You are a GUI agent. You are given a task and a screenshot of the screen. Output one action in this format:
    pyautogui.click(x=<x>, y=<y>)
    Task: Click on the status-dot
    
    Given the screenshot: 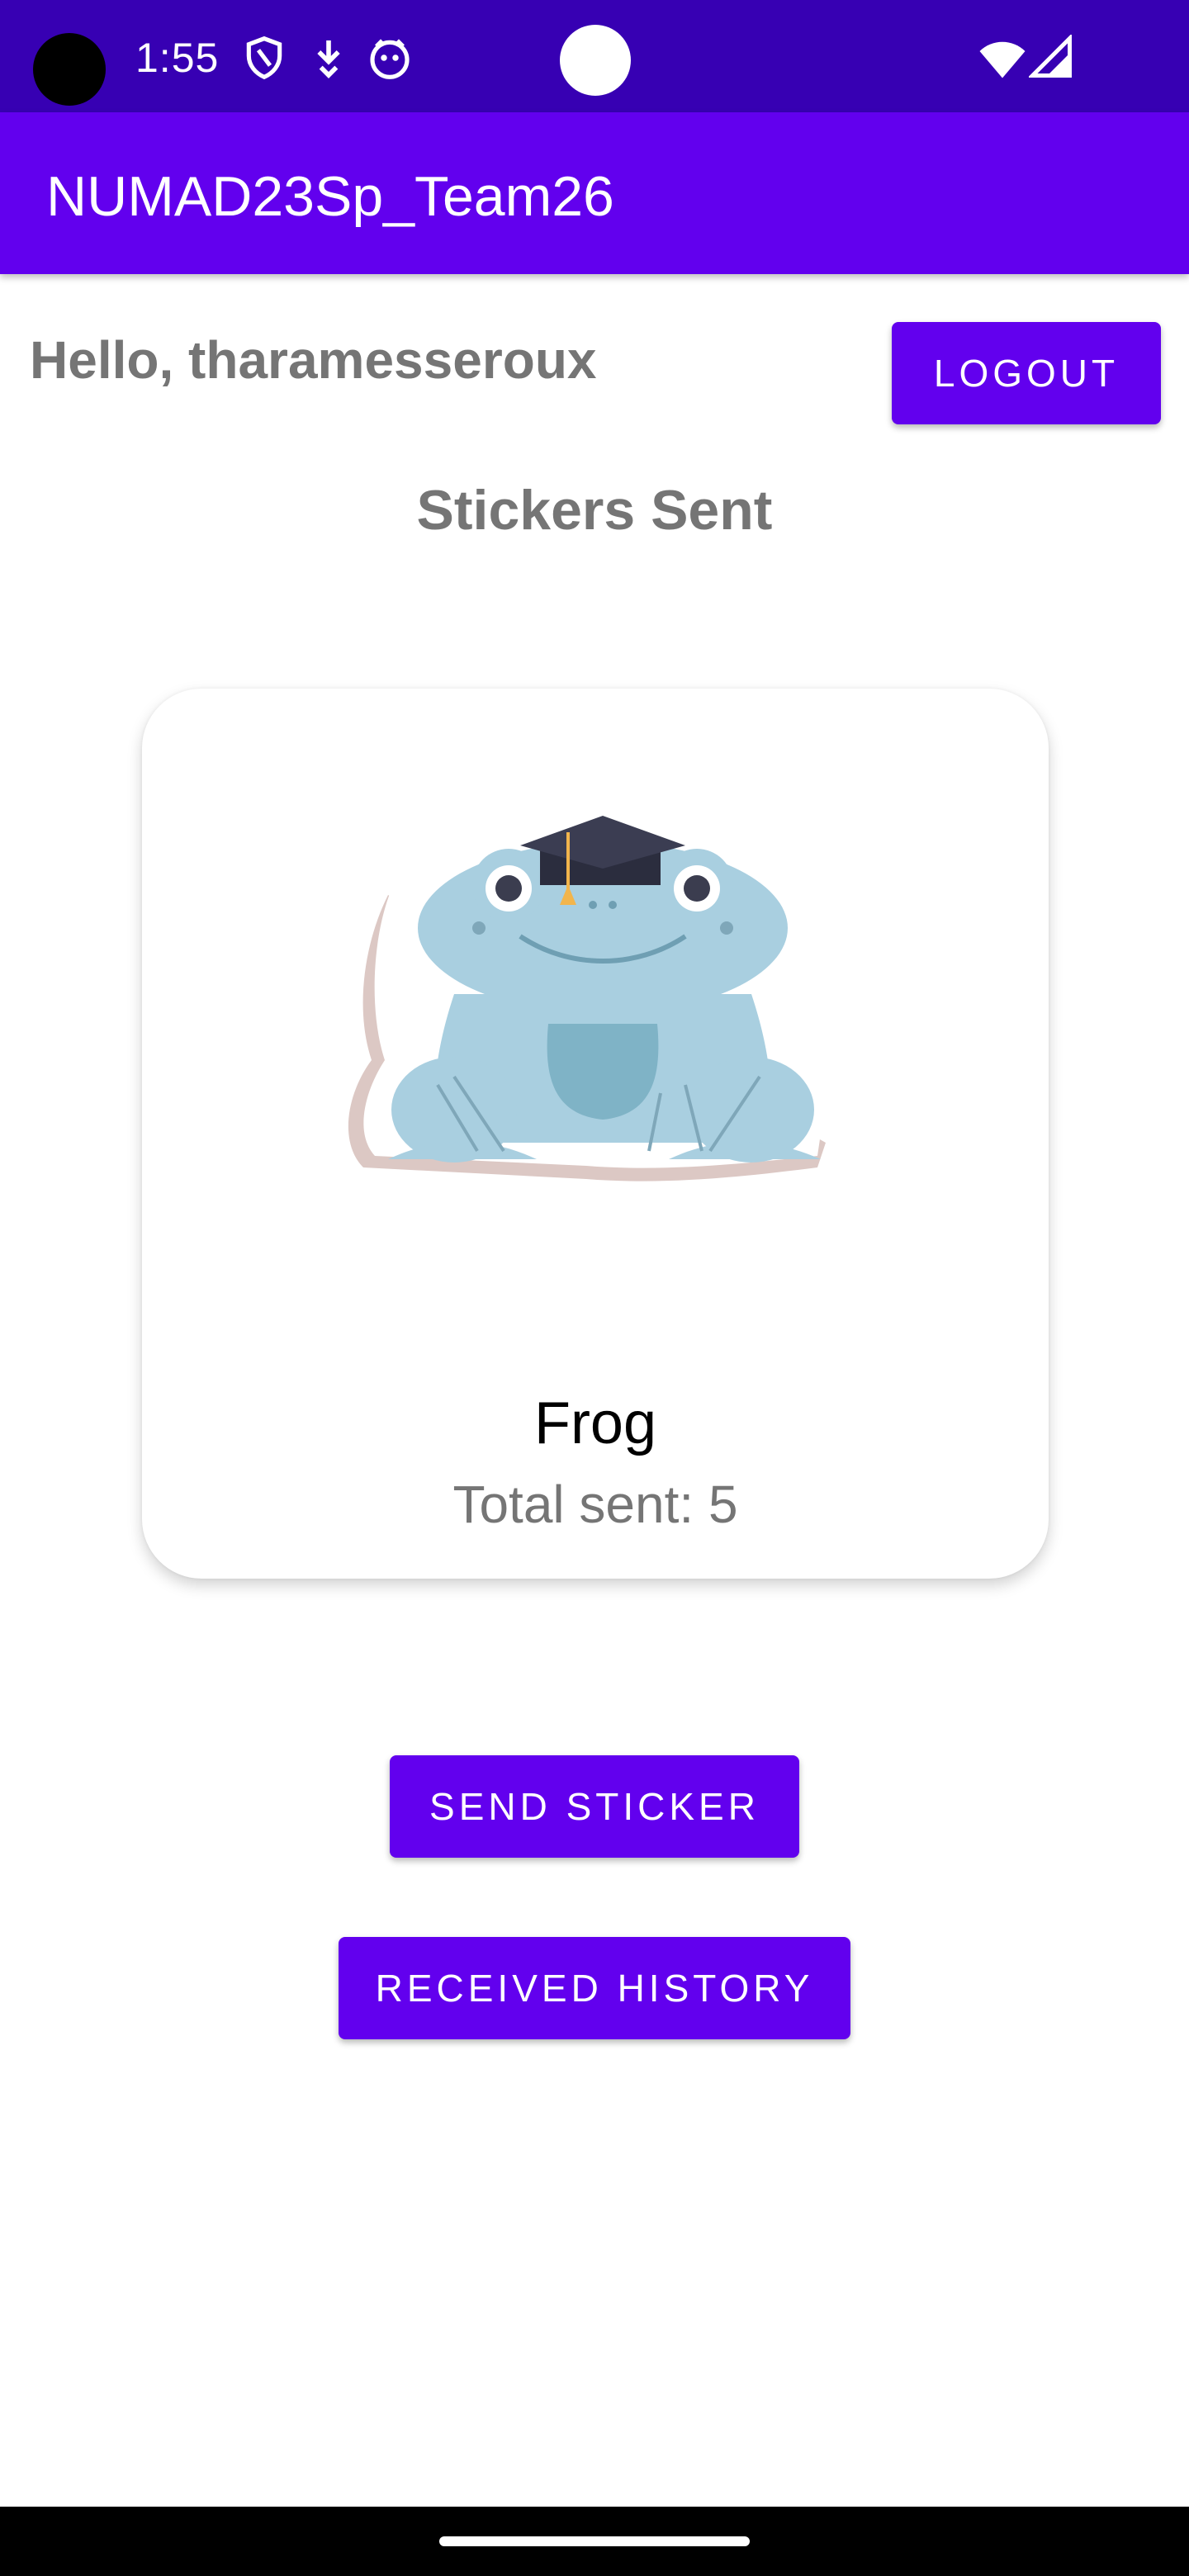 What is the action you would take?
    pyautogui.click(x=595, y=60)
    